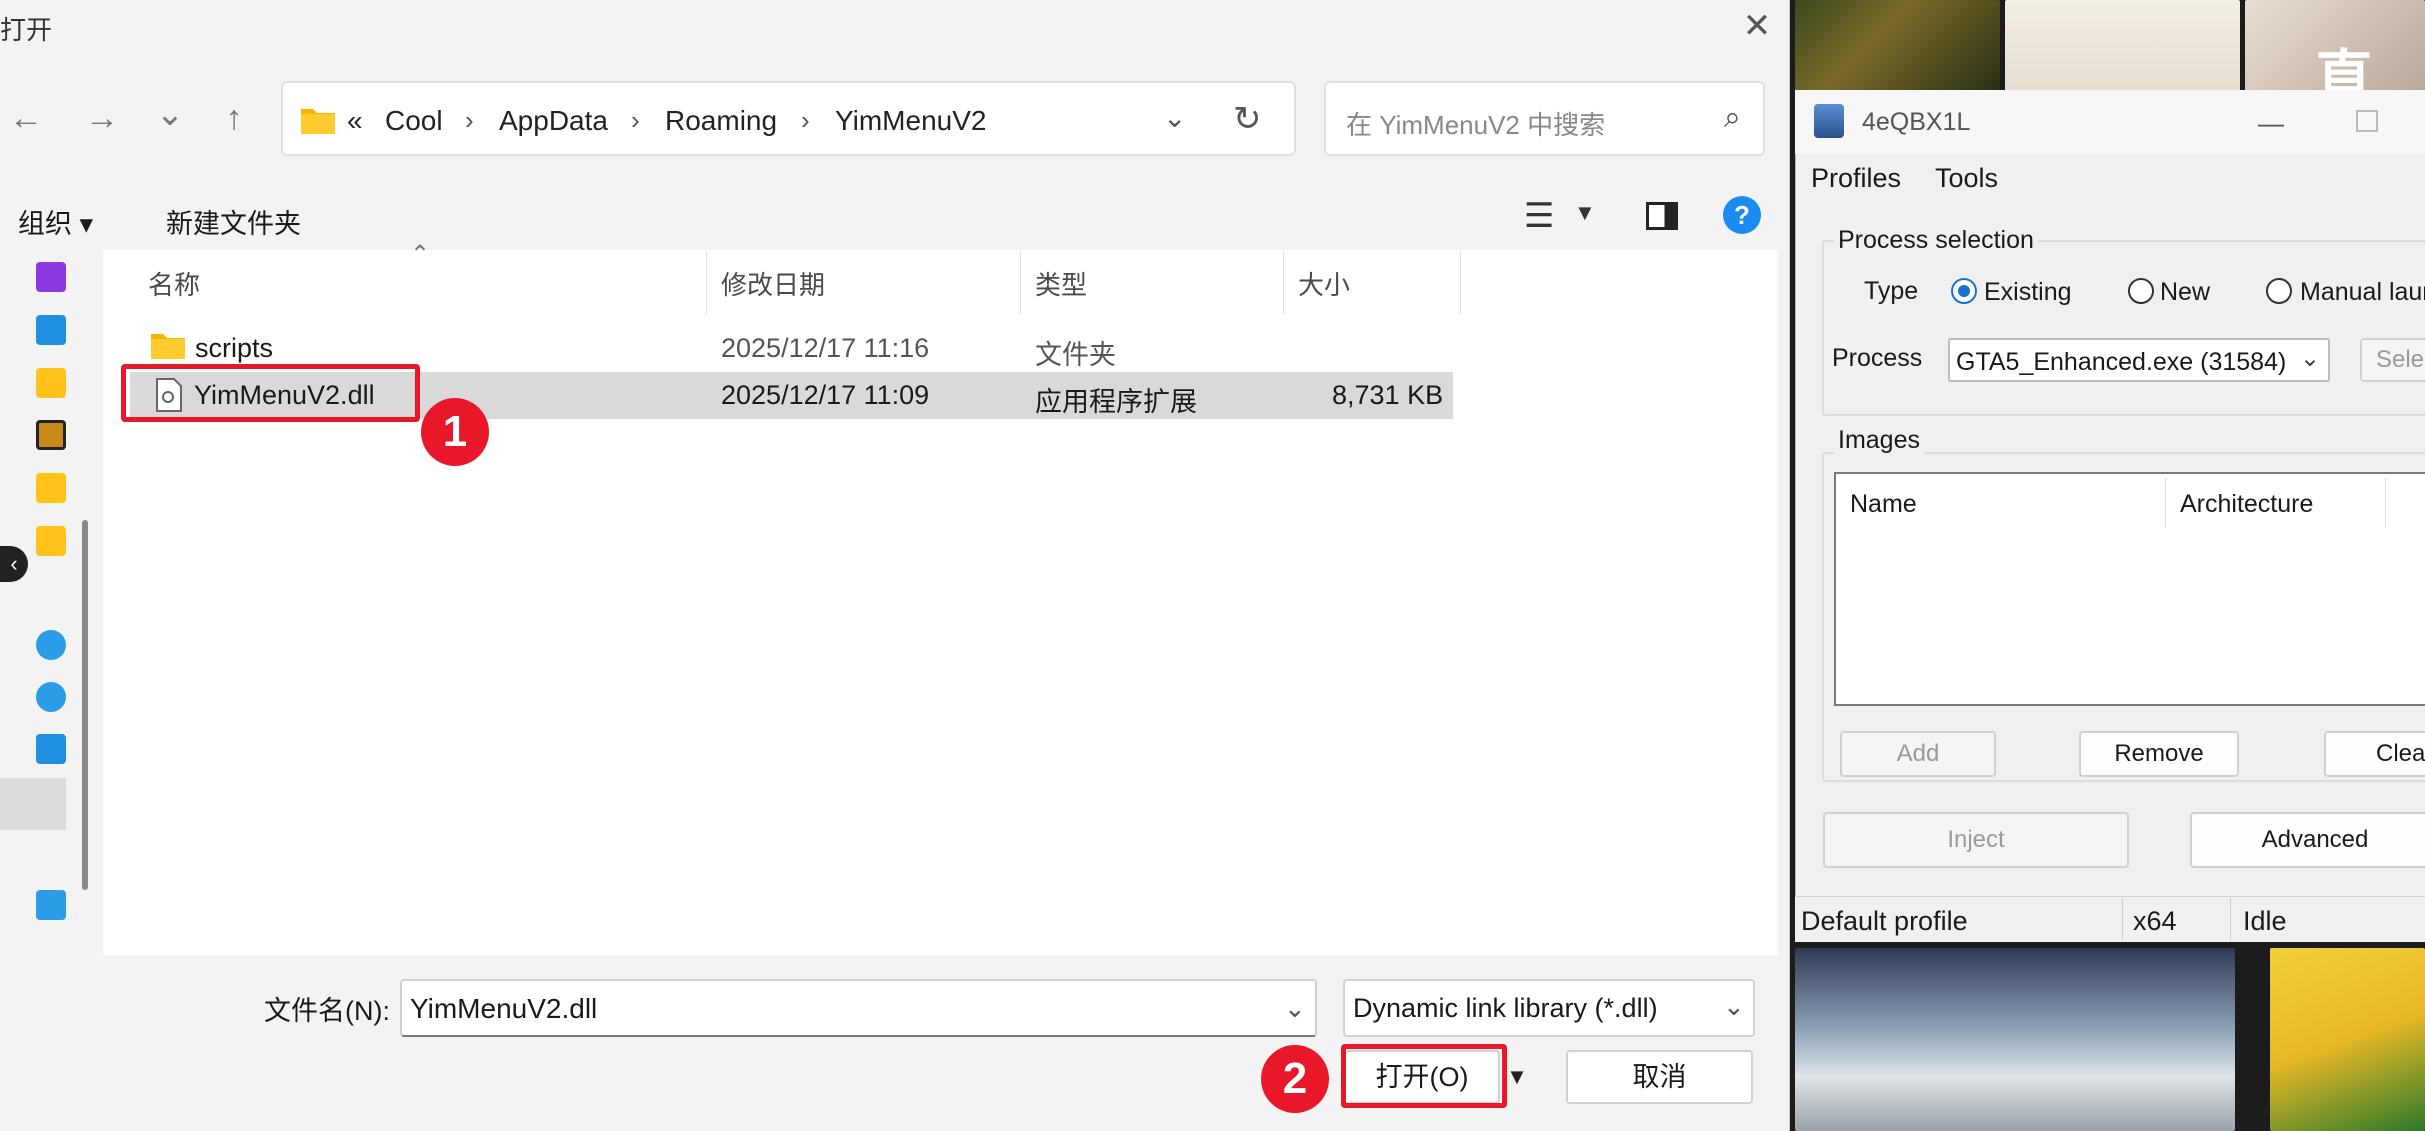  I want to click on remove-button: Remove, so click(2159, 754).